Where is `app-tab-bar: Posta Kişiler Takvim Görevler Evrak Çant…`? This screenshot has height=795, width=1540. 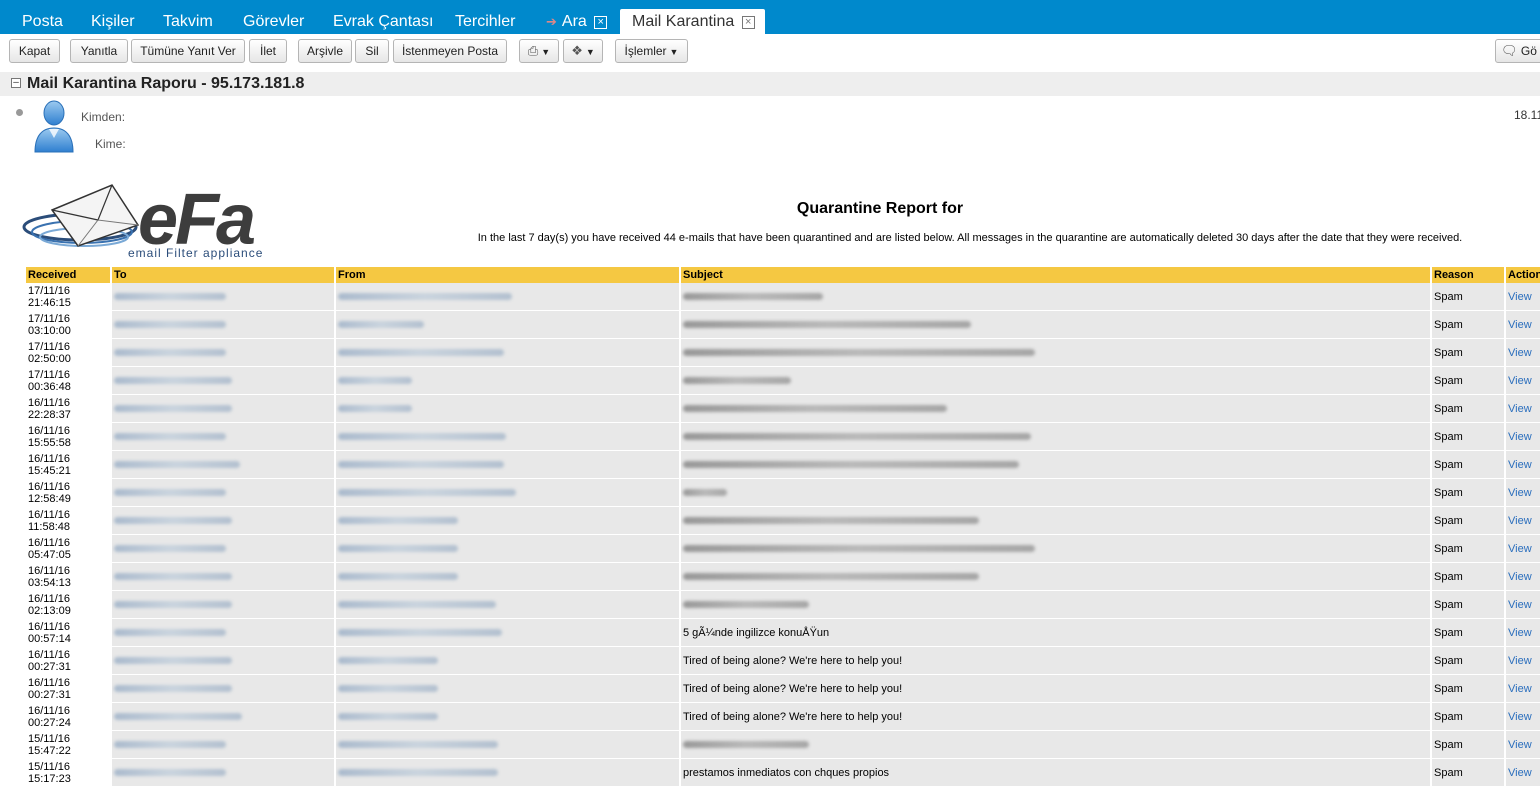
app-tab-bar: Posta Kişiler Takvim Görevler Evrak Çant… is located at coordinates (770, 17).